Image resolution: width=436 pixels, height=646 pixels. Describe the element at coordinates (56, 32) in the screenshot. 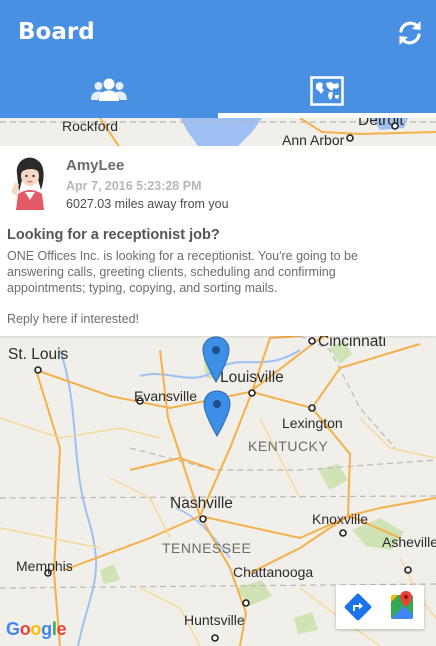

I see `app-title: Board` at that location.